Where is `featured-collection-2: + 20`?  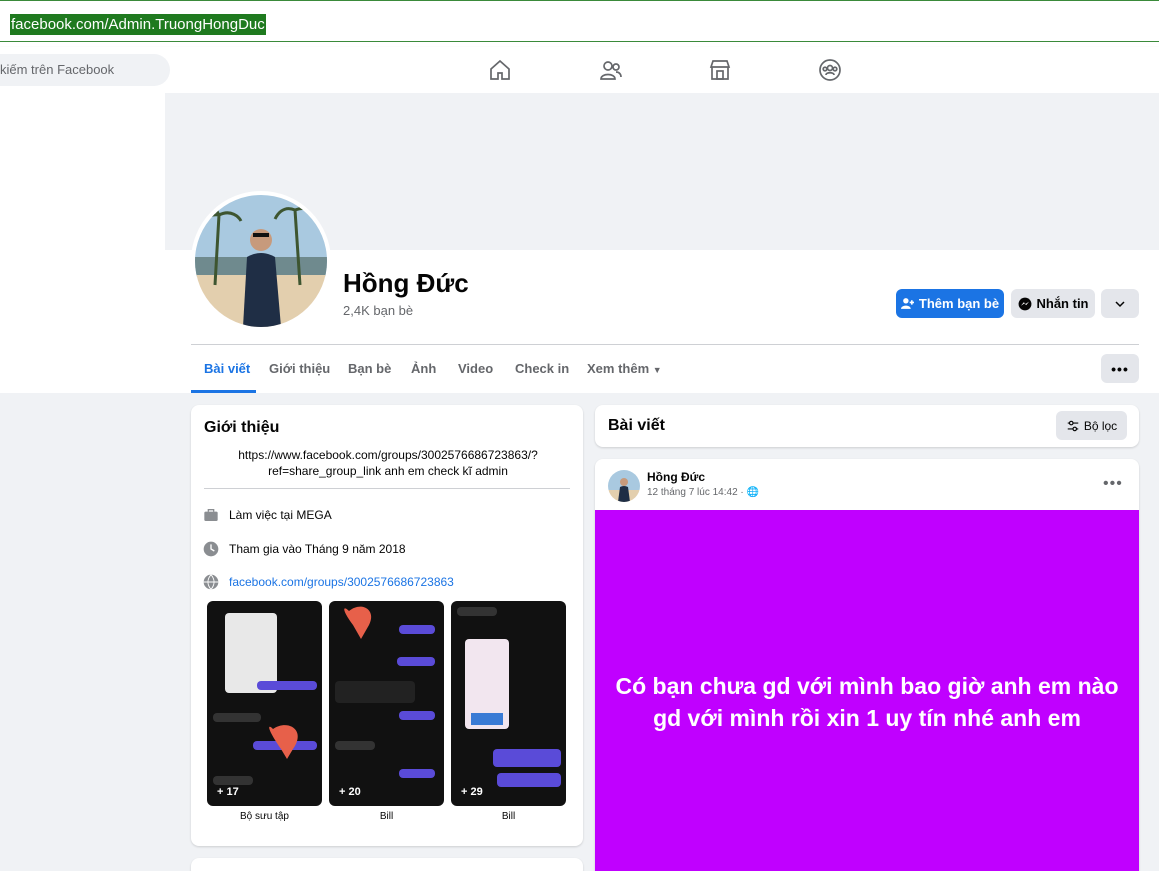
featured-collection-2: + 20 is located at coordinates (386, 703).